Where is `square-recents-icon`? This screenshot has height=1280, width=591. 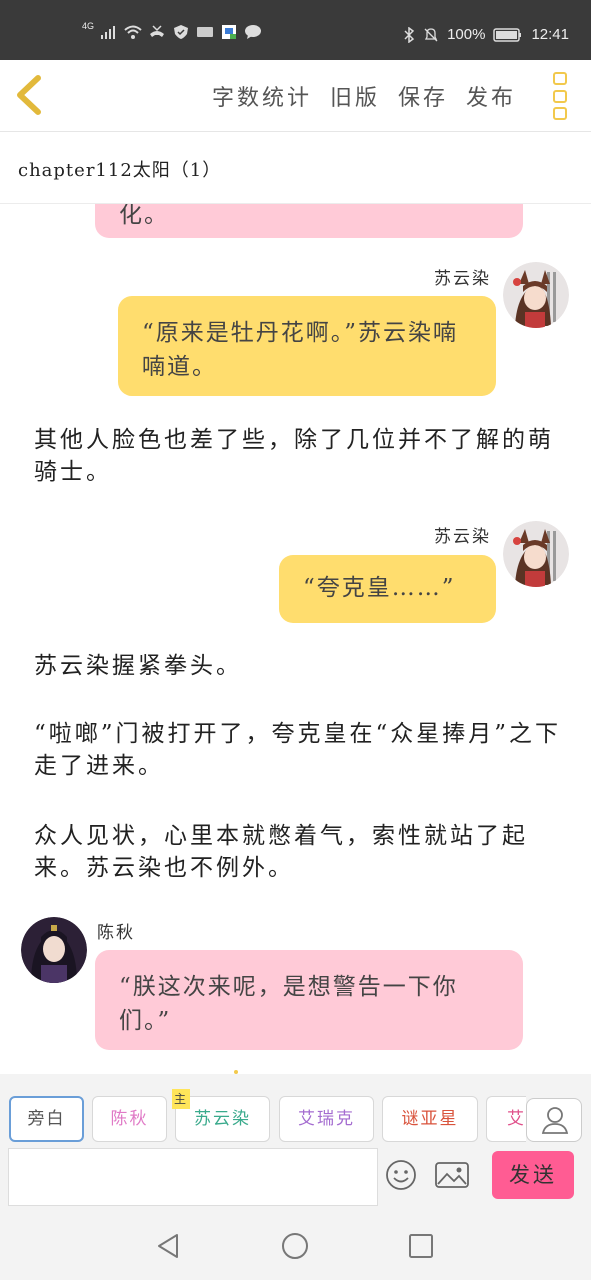 square-recents-icon is located at coordinates (421, 1246).